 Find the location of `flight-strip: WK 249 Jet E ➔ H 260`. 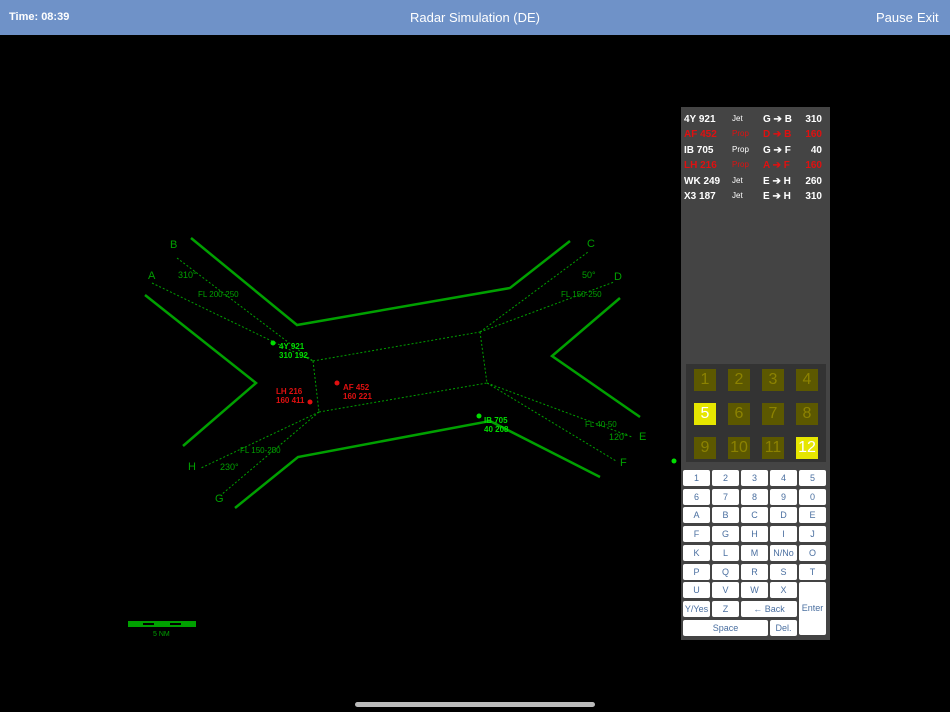

flight-strip: WK 249 Jet E ➔ H 260 is located at coordinates (755, 182).